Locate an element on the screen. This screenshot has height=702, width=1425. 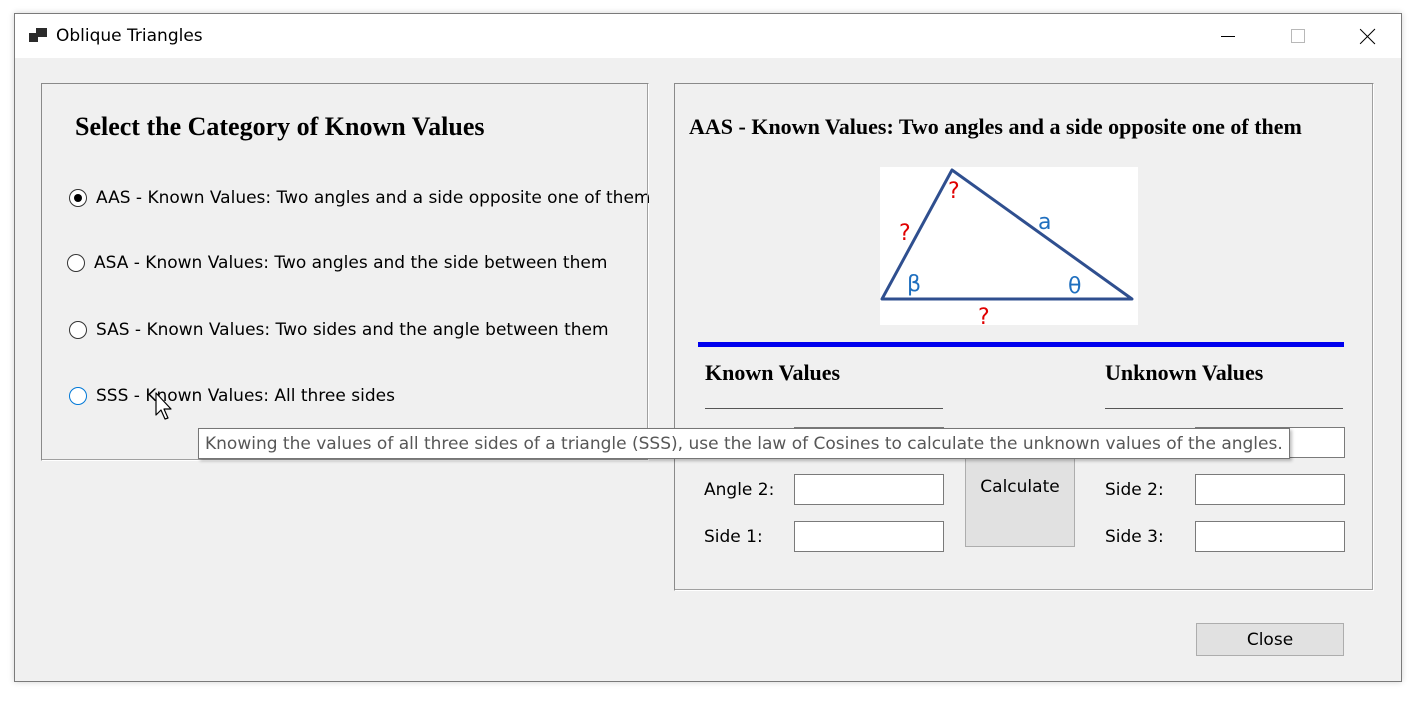
close-button: Close is located at coordinates (1270, 639).